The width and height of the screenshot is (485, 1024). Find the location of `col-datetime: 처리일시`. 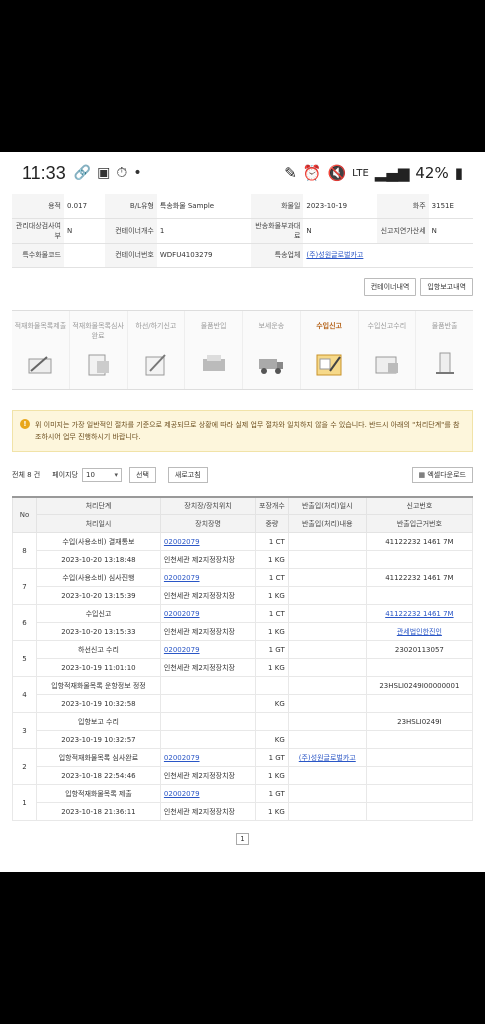

col-datetime: 처리일시 is located at coordinates (98, 523).